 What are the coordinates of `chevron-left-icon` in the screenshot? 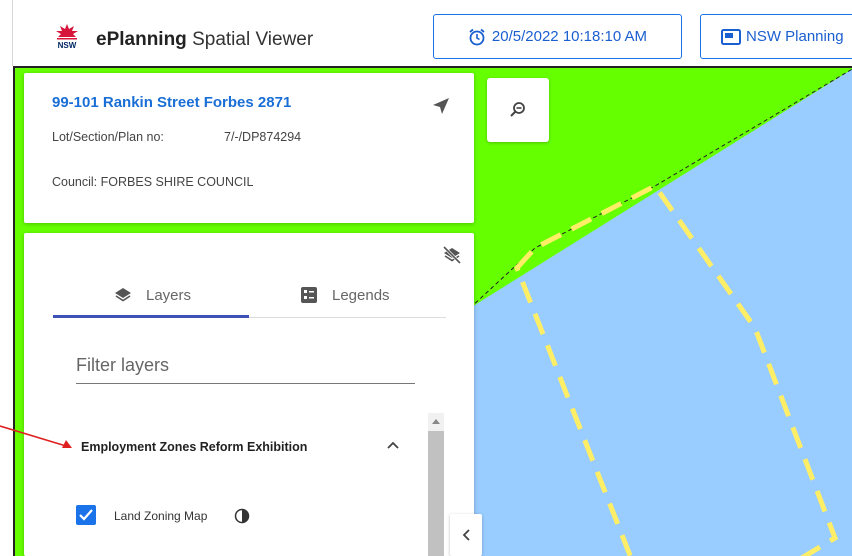 It's located at (466, 535).